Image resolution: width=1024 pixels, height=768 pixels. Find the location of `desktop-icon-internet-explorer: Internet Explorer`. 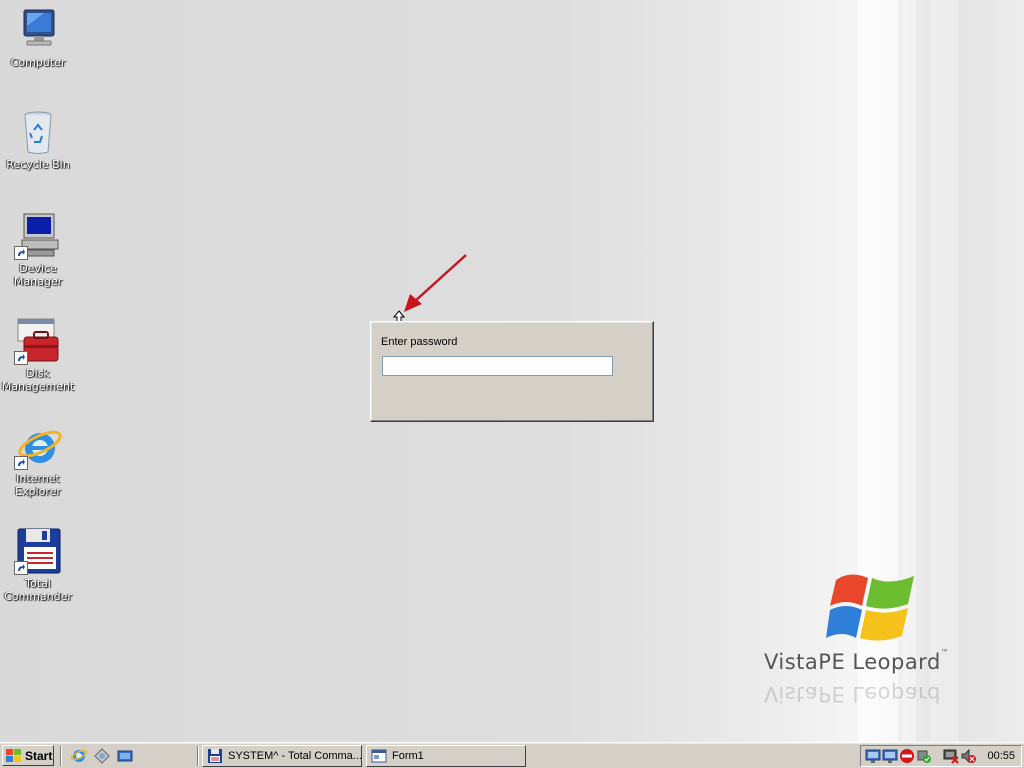

desktop-icon-internet-explorer: Internet Explorer is located at coordinates (38, 460).